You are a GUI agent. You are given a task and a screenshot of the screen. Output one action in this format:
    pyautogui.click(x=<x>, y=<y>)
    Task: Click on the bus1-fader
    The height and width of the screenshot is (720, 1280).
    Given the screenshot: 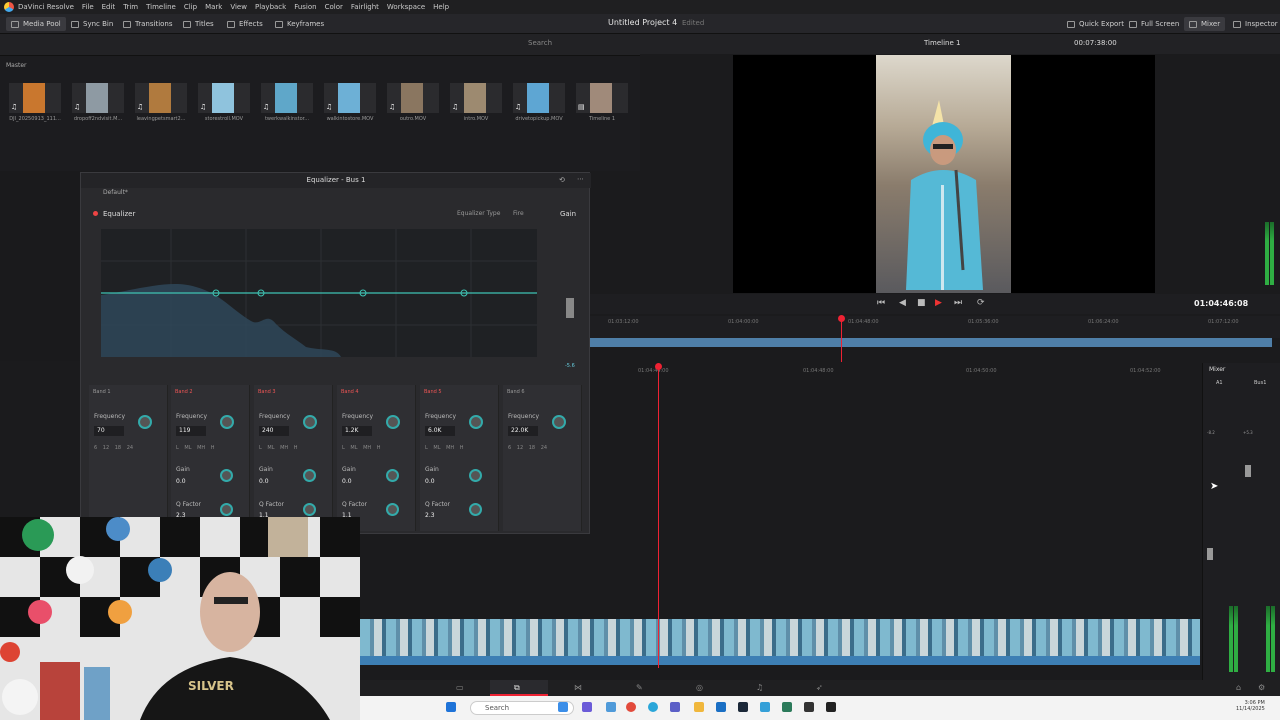 What is the action you would take?
    pyautogui.click(x=1248, y=471)
    